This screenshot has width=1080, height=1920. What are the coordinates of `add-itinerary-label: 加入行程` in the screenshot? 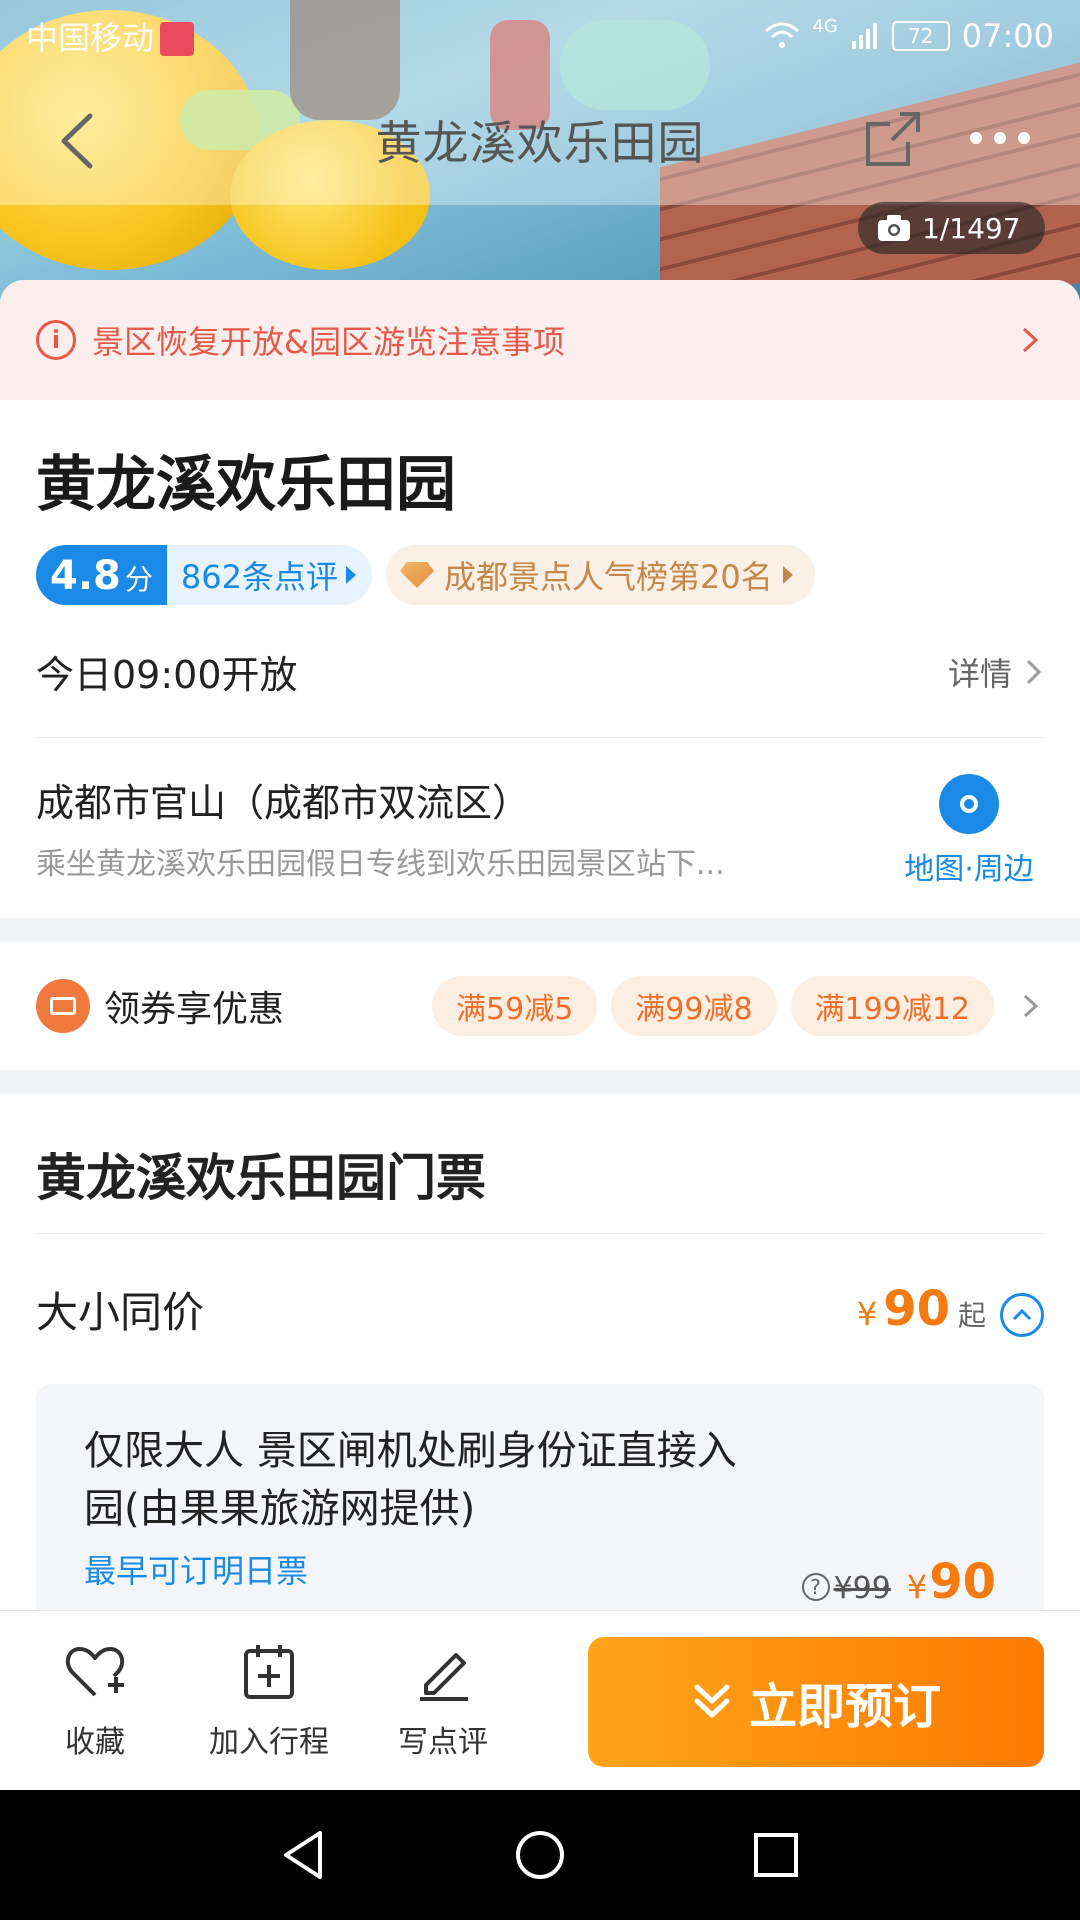 It's located at (269, 1742).